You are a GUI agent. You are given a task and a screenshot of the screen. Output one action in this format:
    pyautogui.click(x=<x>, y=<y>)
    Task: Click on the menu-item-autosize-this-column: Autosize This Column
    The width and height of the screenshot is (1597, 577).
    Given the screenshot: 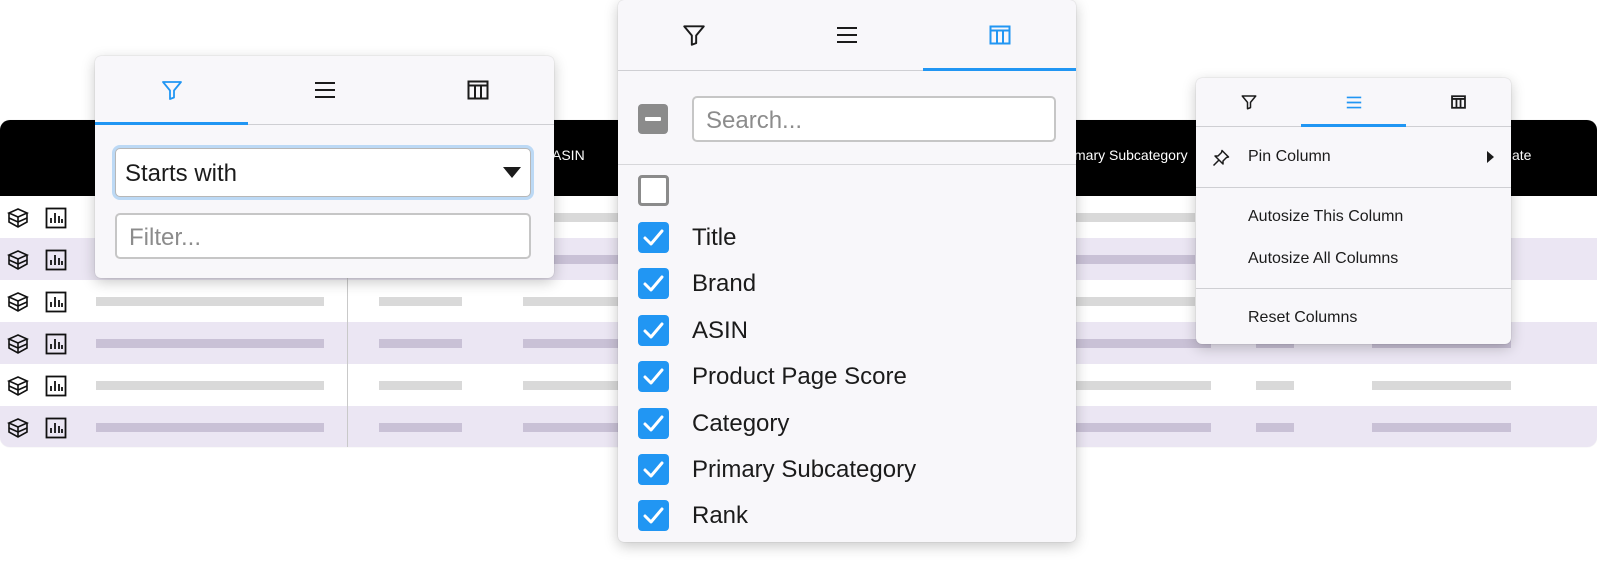 What is the action you would take?
    pyautogui.click(x=1353, y=217)
    